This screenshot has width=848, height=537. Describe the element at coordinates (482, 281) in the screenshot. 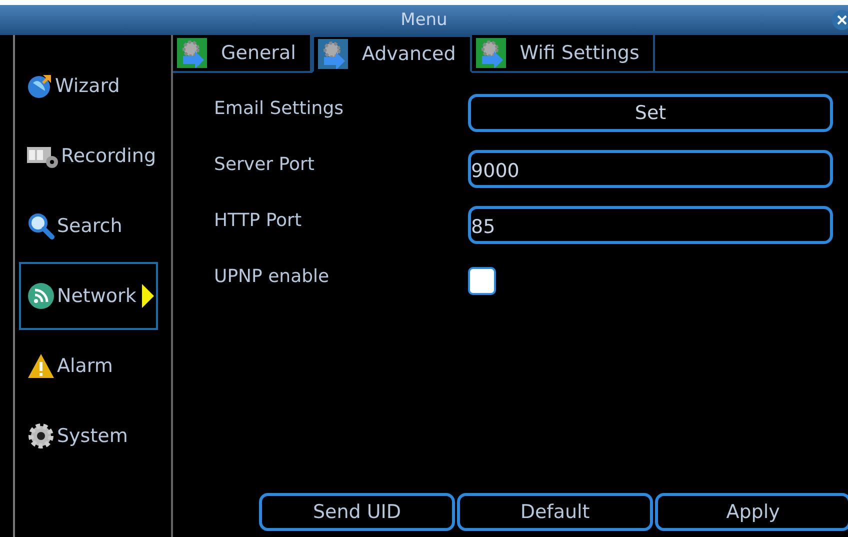

I see `checkbox` at that location.